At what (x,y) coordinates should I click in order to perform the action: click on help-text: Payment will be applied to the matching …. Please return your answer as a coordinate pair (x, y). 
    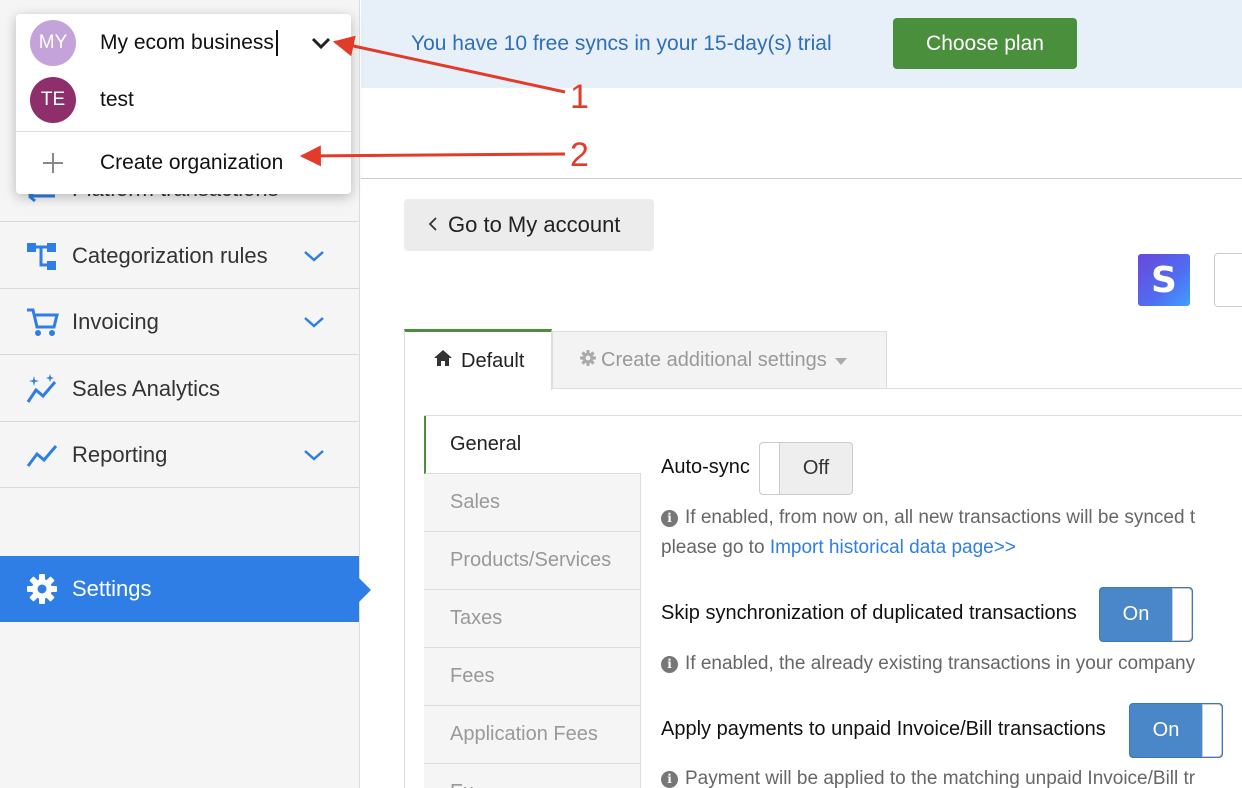
    Looking at the image, I should click on (940, 778).